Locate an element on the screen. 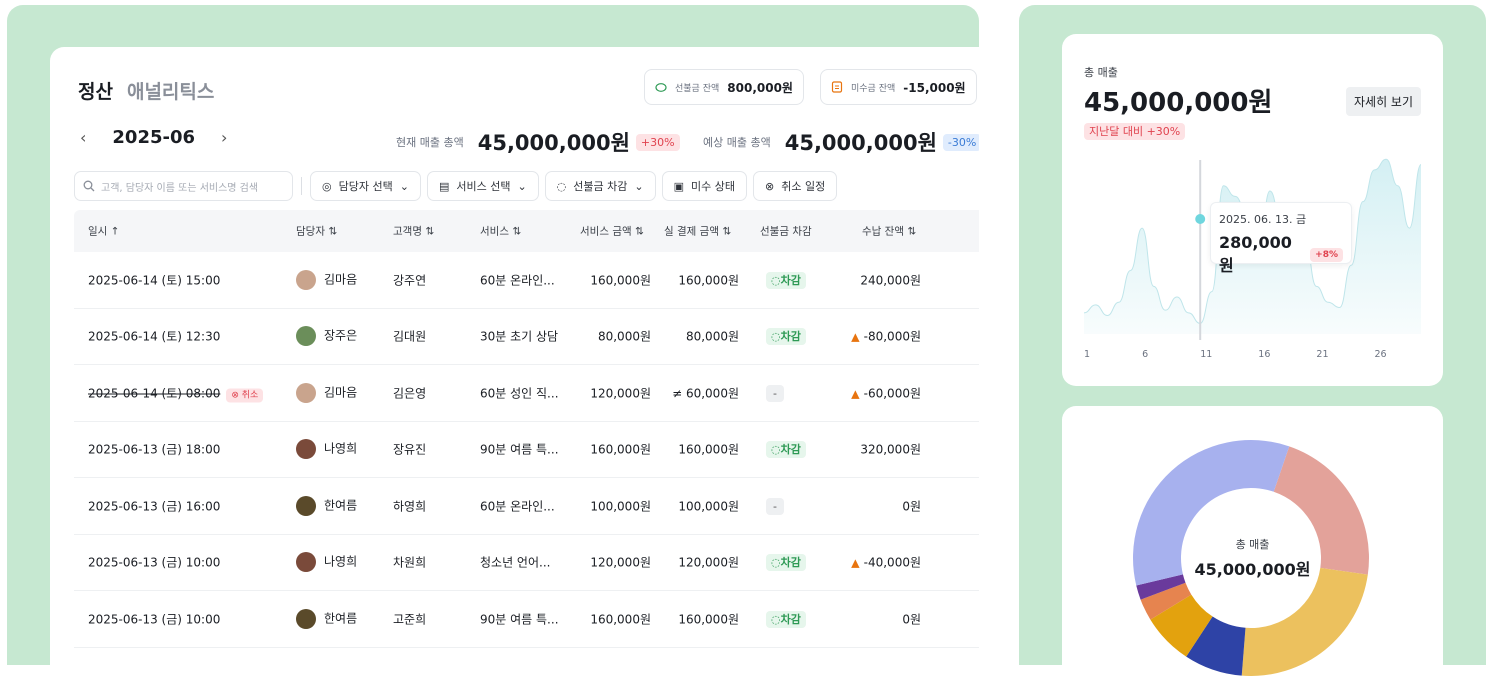  column-manager: 담당자 ⇅ is located at coordinates (316, 231).